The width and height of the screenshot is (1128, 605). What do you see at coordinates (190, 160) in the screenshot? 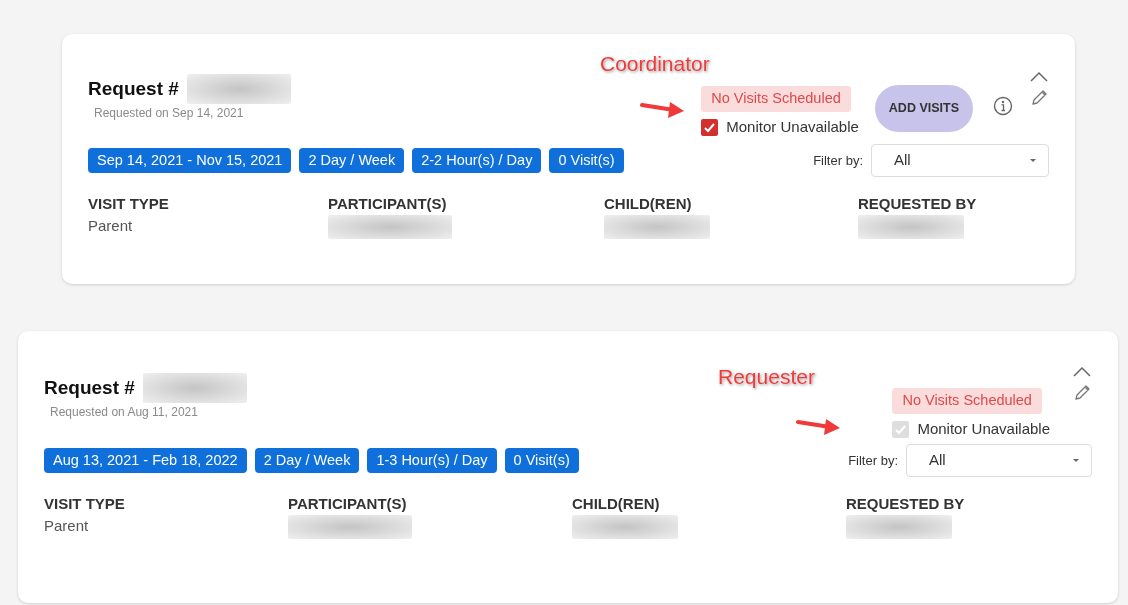
I see `info-tag: Sep 14, 2021 - Nov 15, 2021` at bounding box center [190, 160].